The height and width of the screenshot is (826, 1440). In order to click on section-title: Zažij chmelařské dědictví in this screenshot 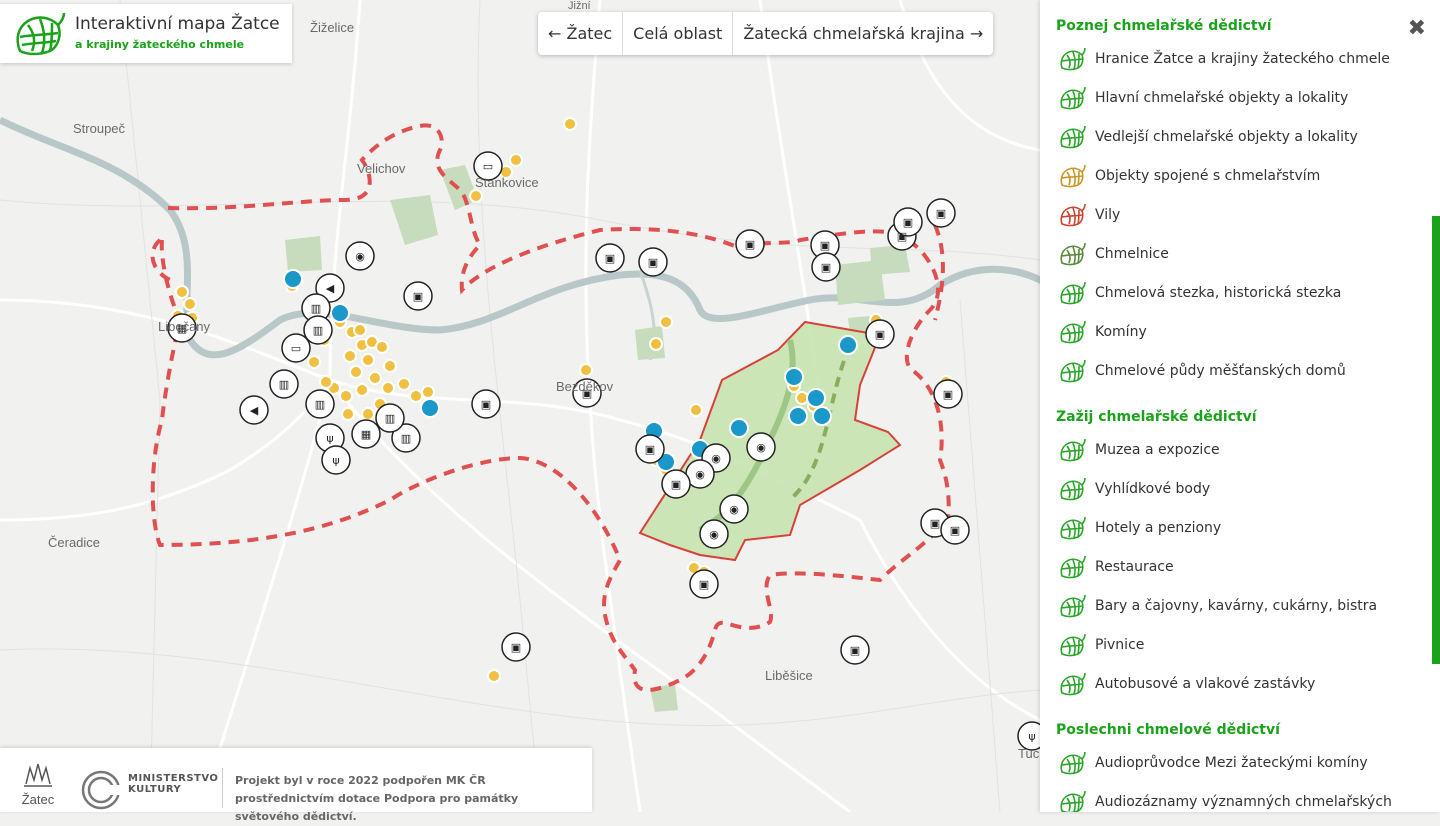, I will do `click(1156, 417)`.